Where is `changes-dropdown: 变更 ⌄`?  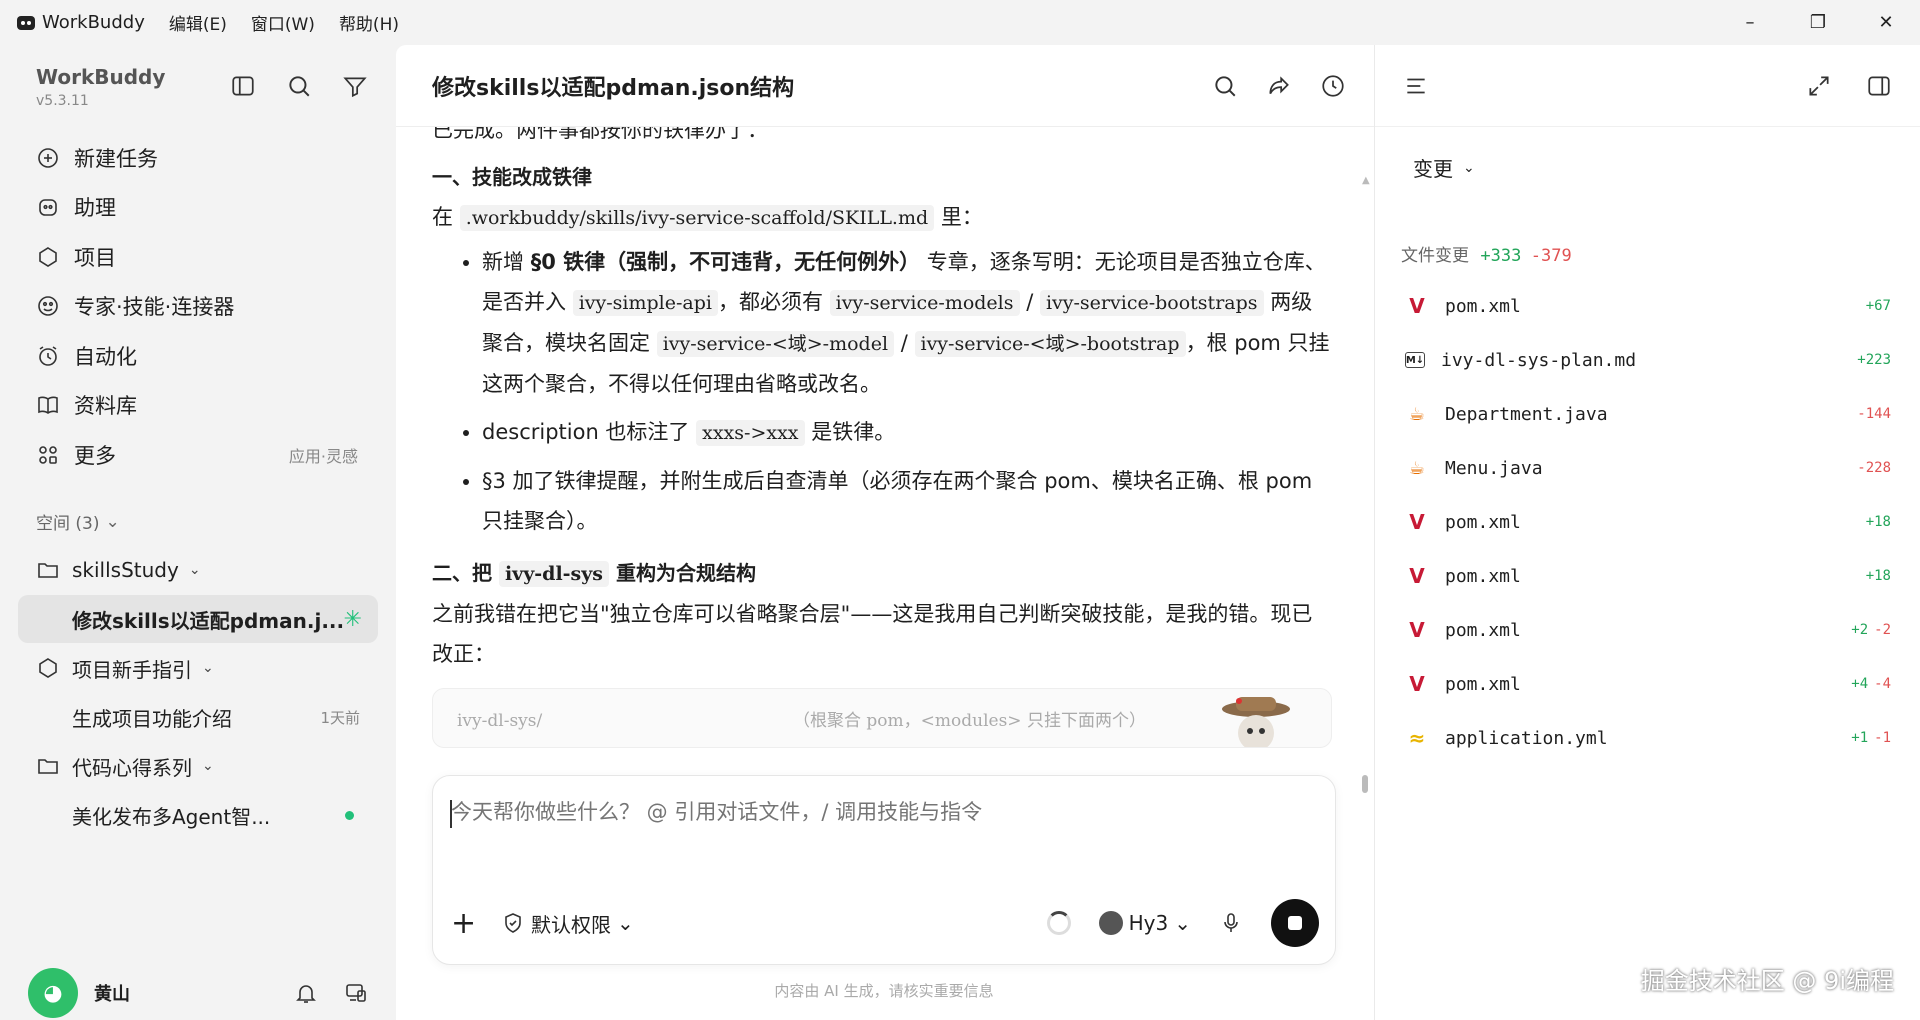 changes-dropdown: 变更 ⌄ is located at coordinates (1444, 167).